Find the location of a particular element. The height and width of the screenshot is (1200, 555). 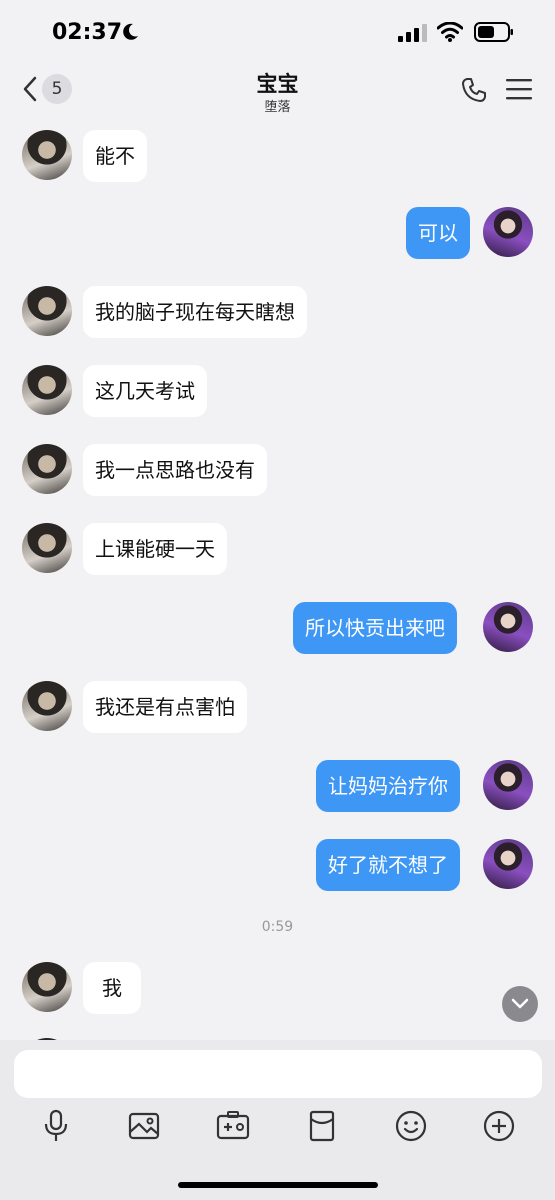

camera-icon is located at coordinates (233, 1126).